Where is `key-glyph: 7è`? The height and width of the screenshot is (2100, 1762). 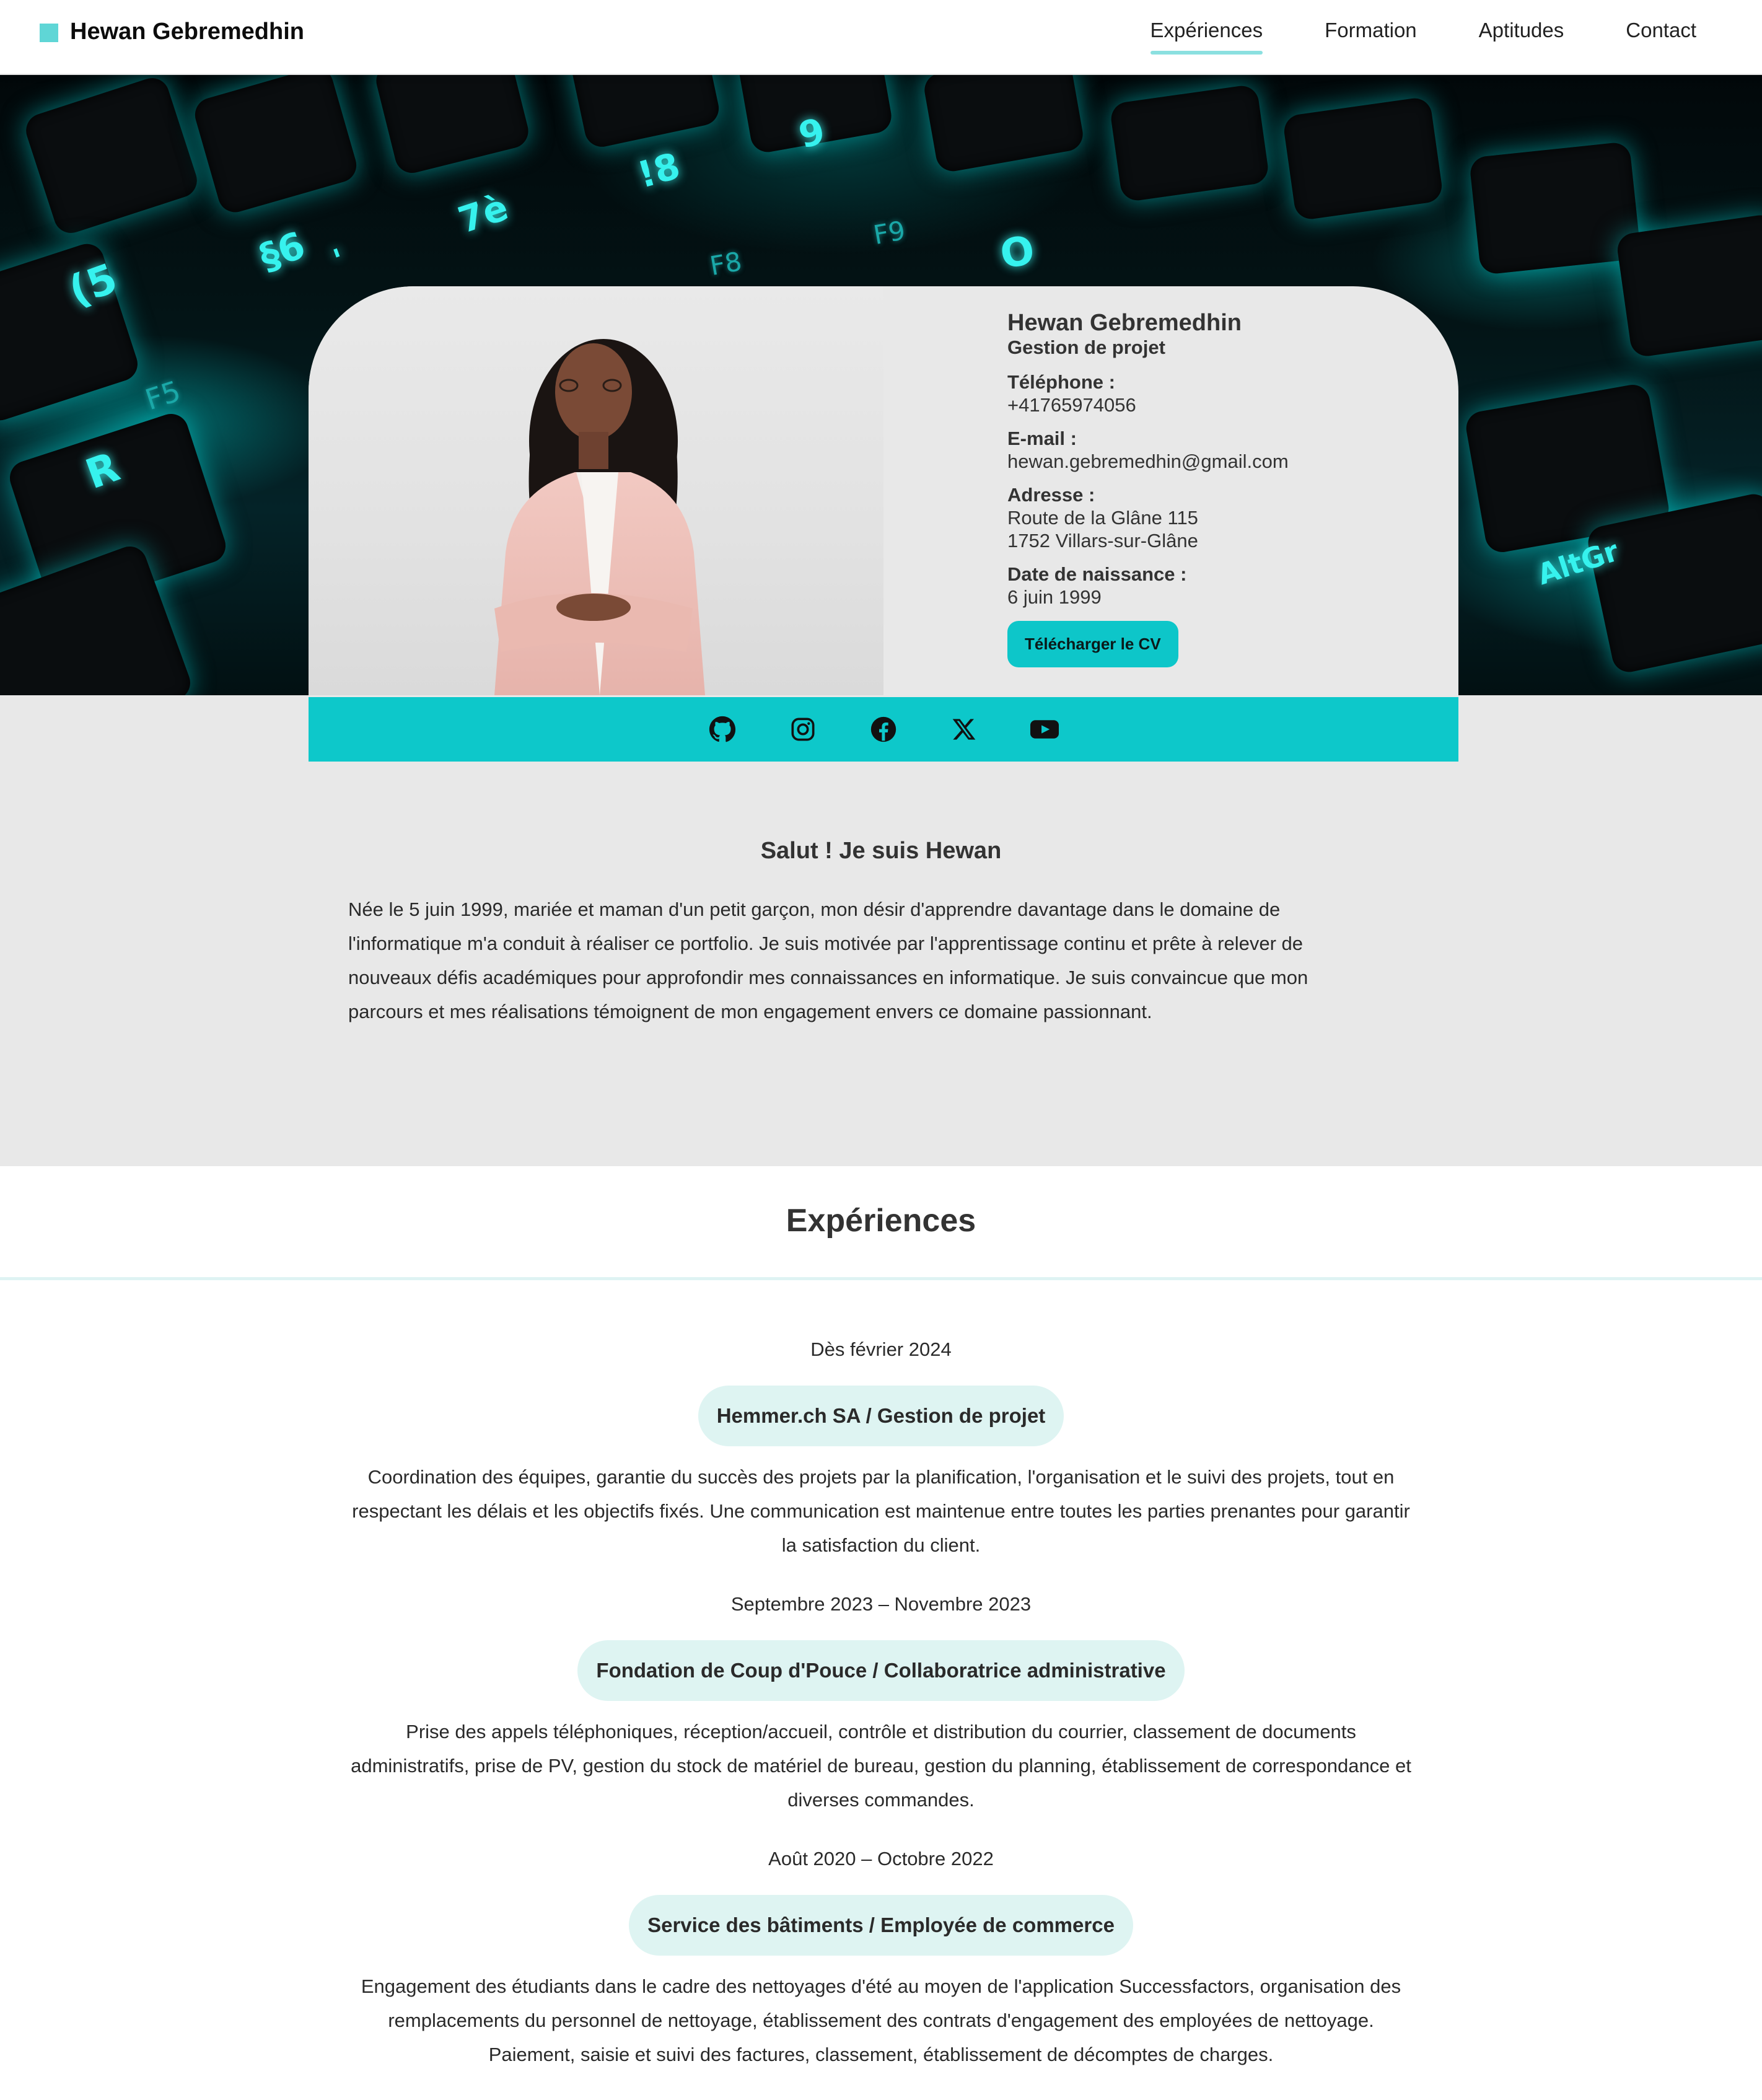 key-glyph: 7è is located at coordinates (483, 214).